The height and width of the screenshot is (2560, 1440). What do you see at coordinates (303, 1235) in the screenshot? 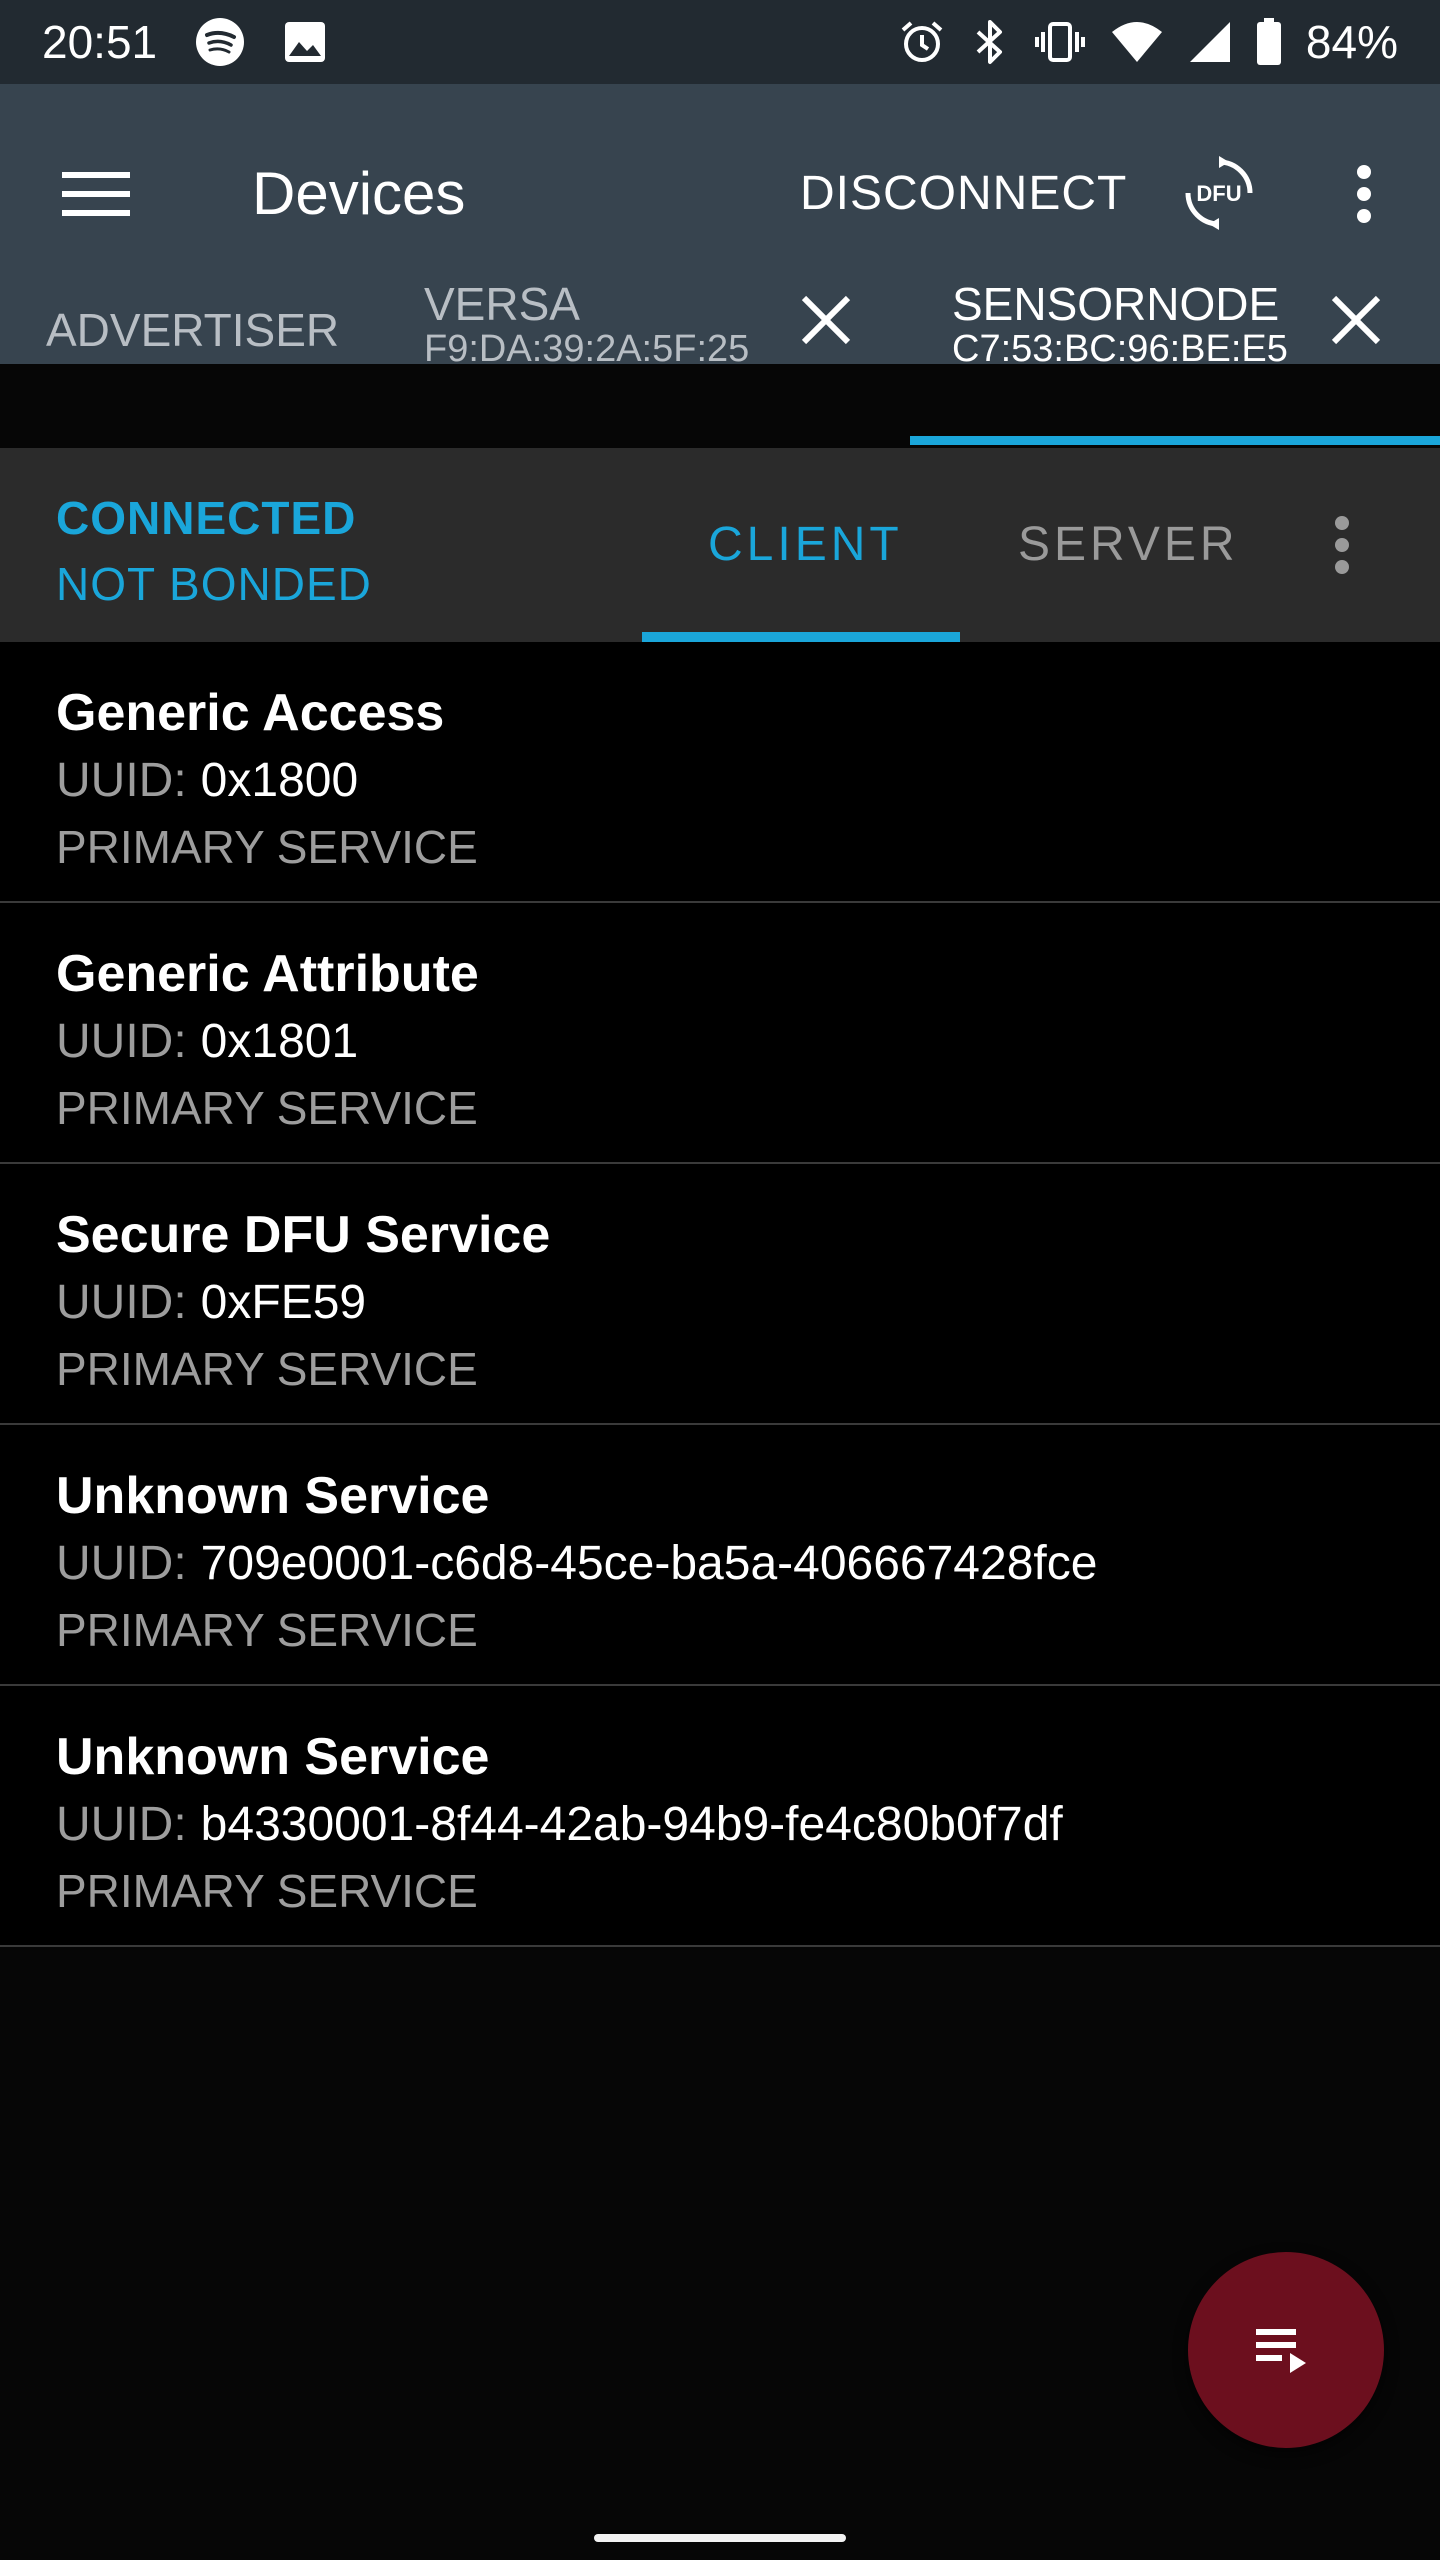
I see `service-name: Secure DFU Service` at bounding box center [303, 1235].